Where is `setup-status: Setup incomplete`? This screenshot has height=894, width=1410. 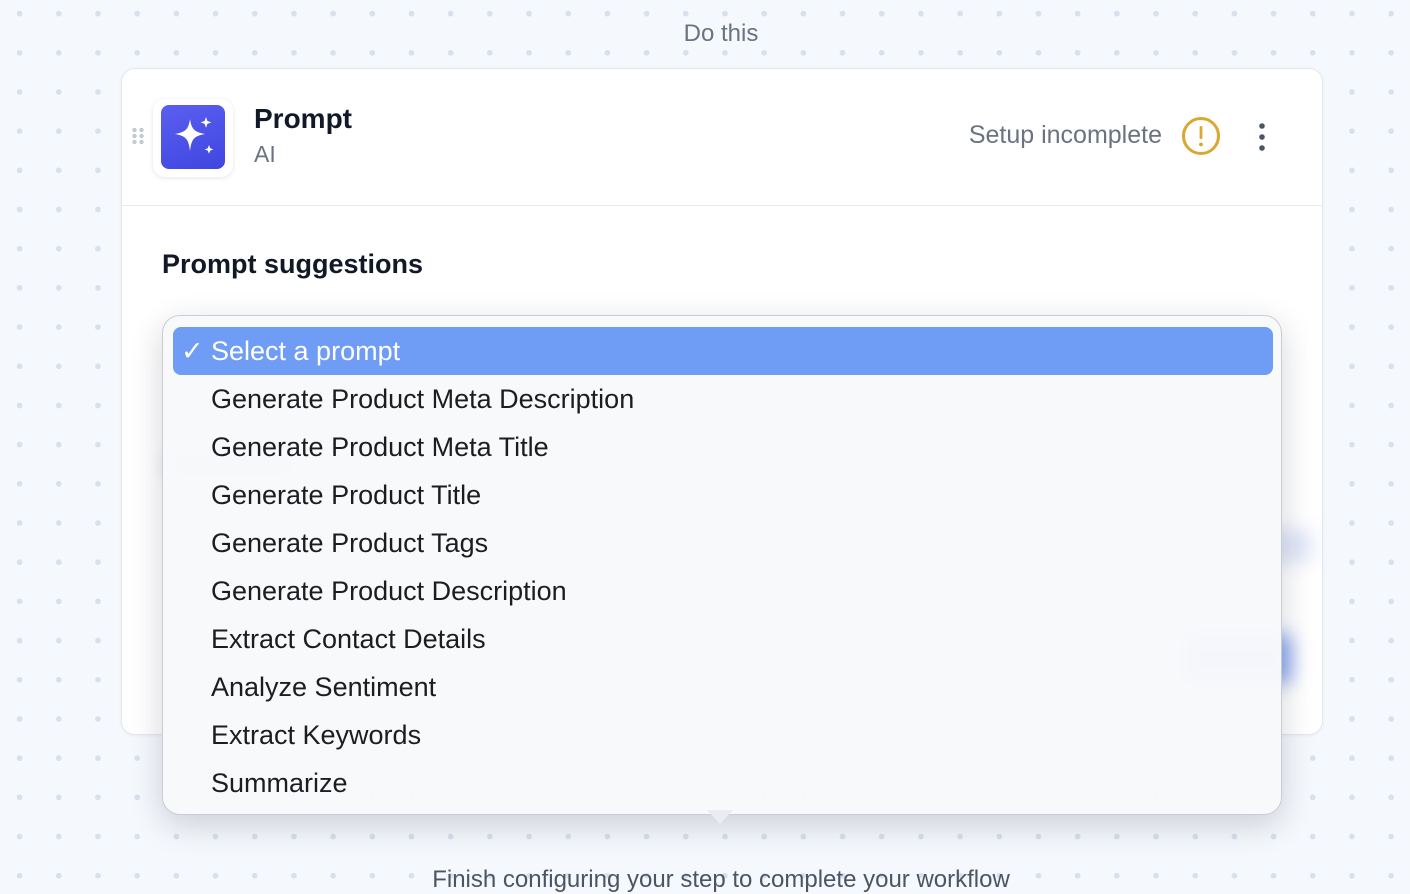
setup-status: Setup incomplete is located at coordinates (1065, 135).